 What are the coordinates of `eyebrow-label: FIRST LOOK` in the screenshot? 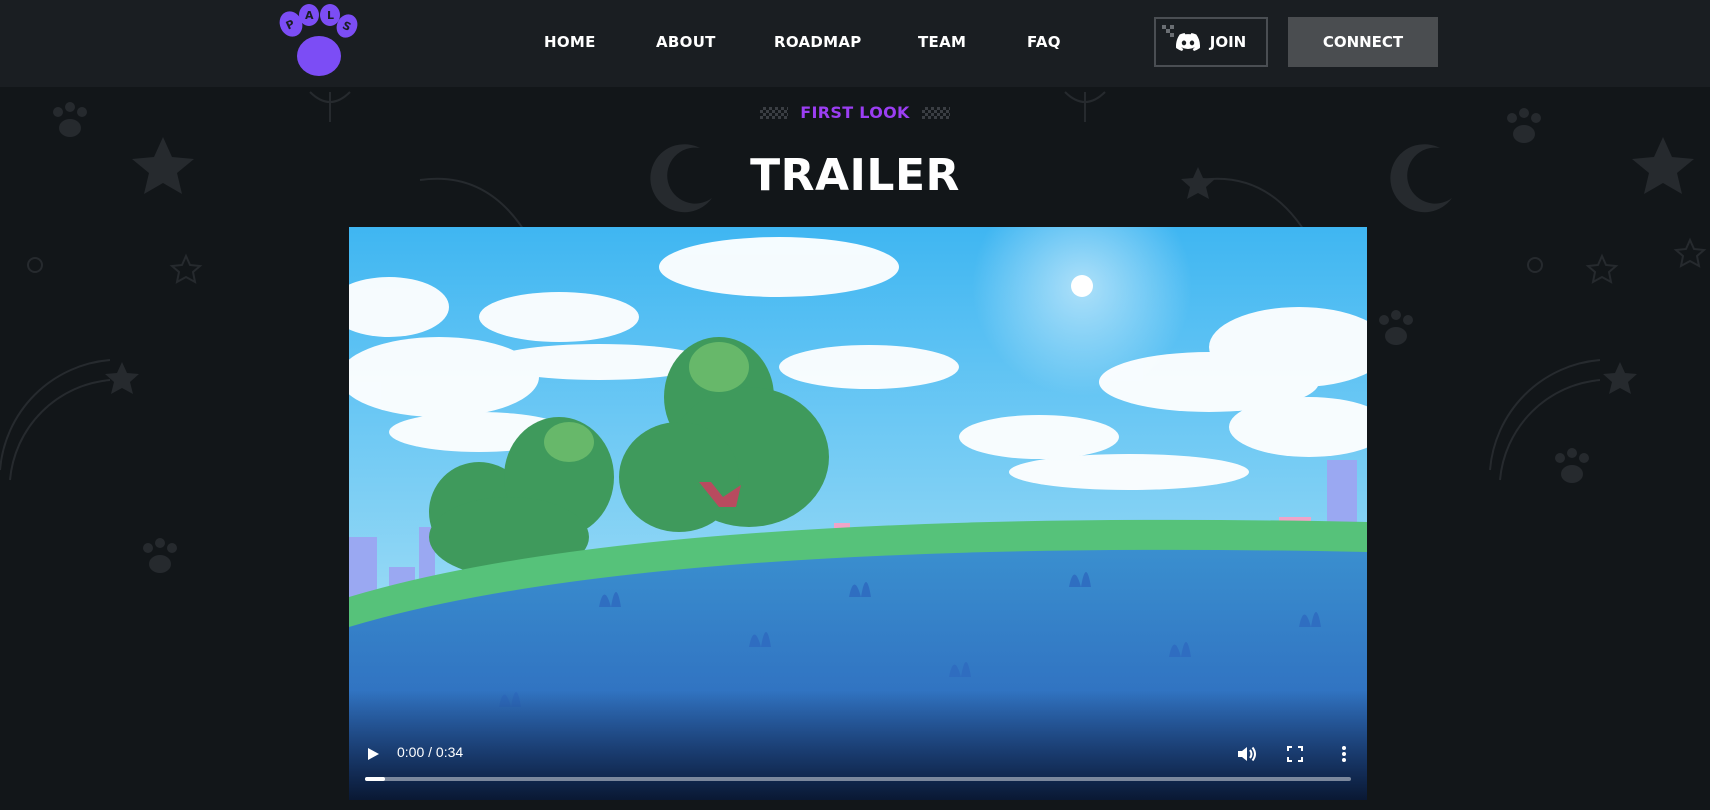 It's located at (855, 112).